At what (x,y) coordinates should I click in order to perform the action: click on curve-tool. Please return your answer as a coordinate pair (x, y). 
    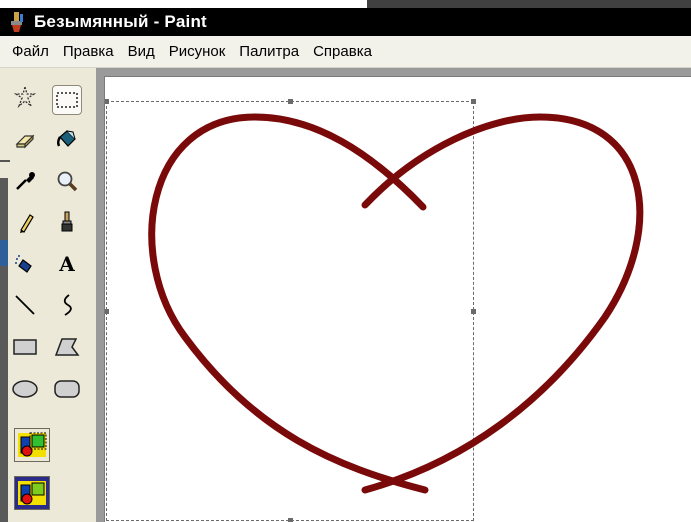
    Looking at the image, I should click on (67, 305).